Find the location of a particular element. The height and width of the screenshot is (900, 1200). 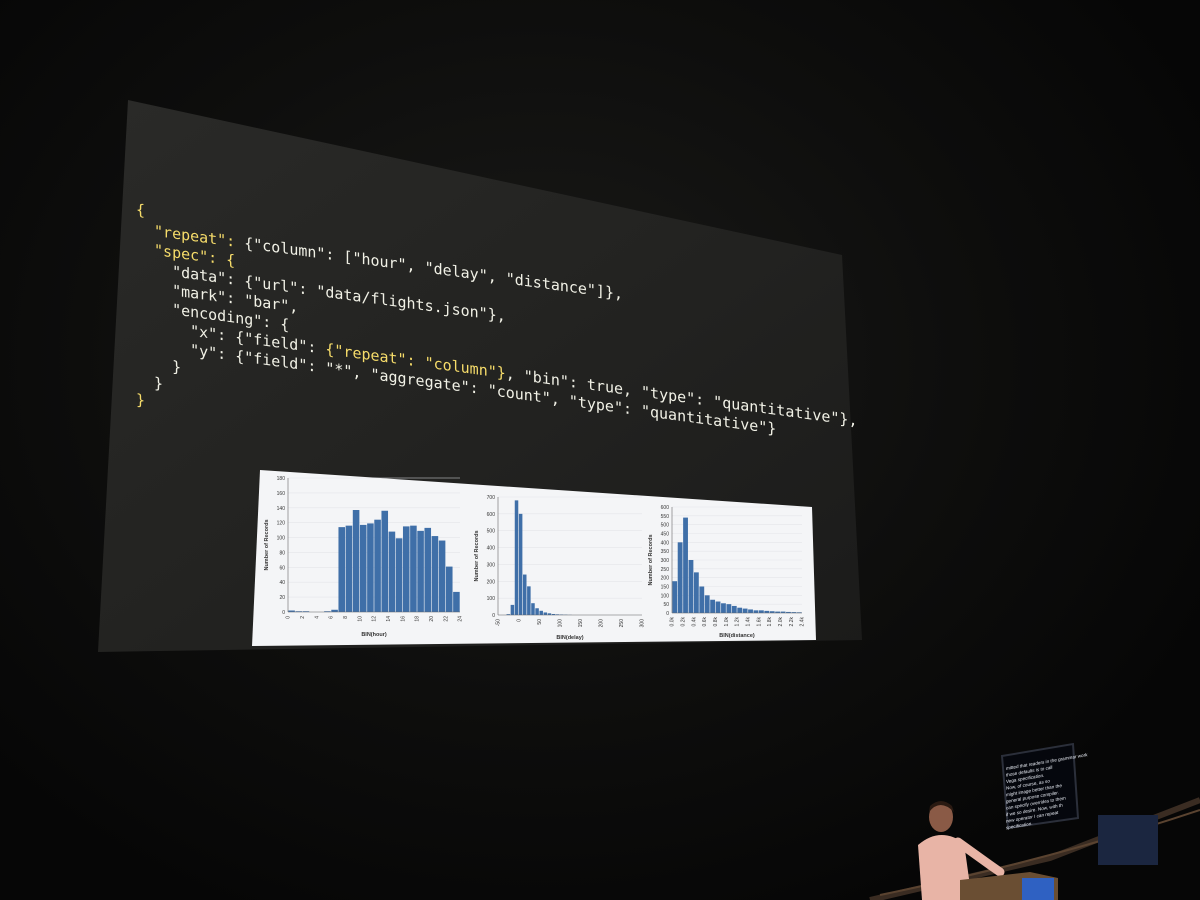

y-tick-label: 140 is located at coordinates (281, 509).